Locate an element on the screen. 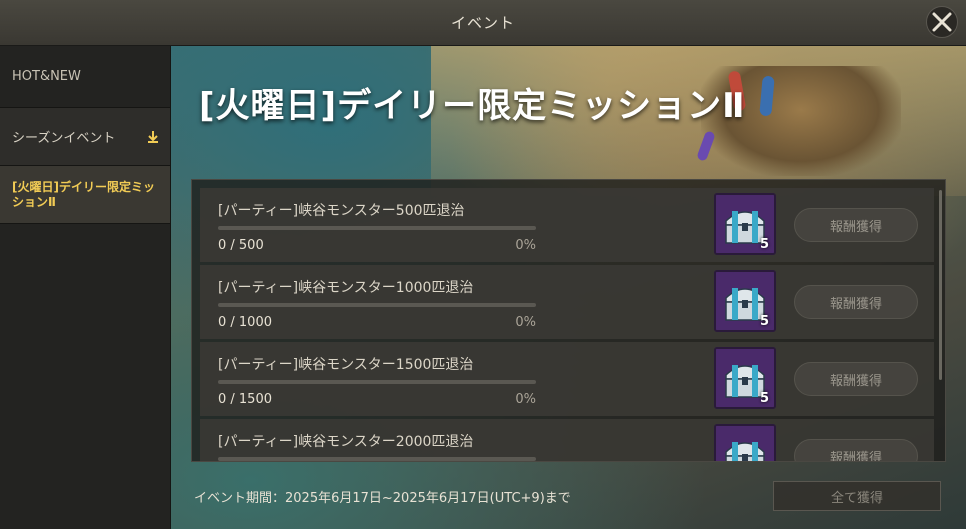 The height and width of the screenshot is (529, 966). window-title: イベント is located at coordinates (482, 23).